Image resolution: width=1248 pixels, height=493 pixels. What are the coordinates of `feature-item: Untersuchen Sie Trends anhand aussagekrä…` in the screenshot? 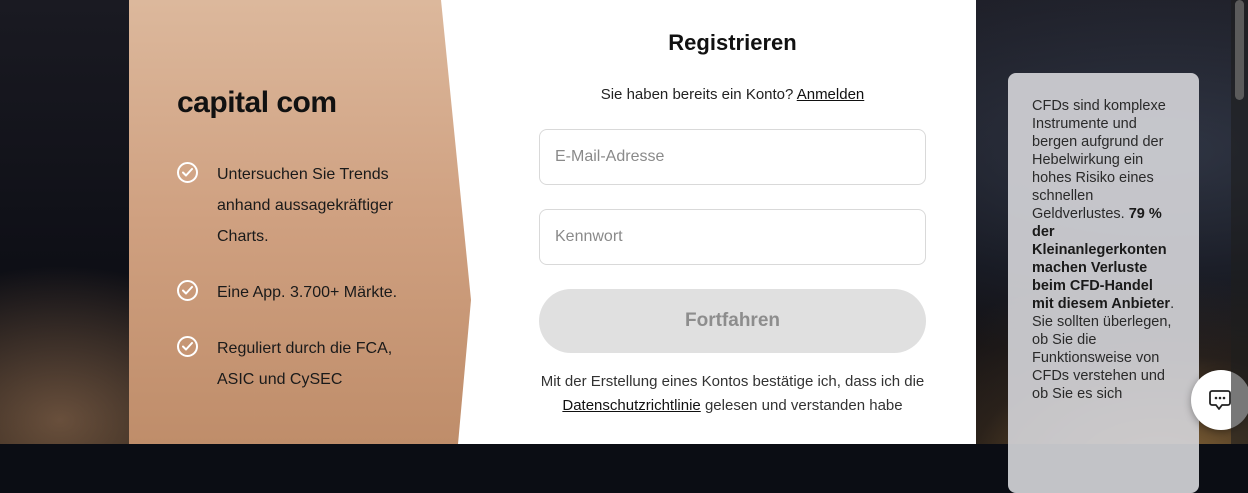 It's located at (292, 205).